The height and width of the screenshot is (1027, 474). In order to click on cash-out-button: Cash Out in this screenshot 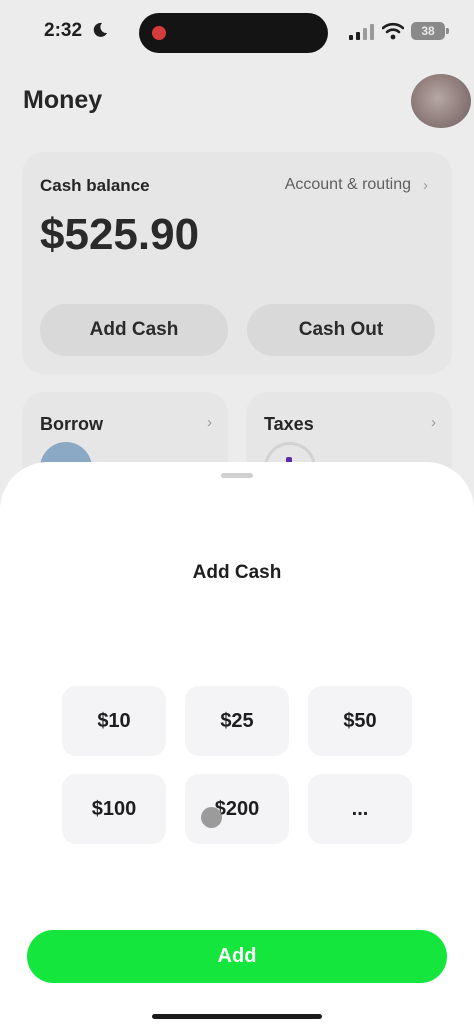, I will do `click(341, 330)`.